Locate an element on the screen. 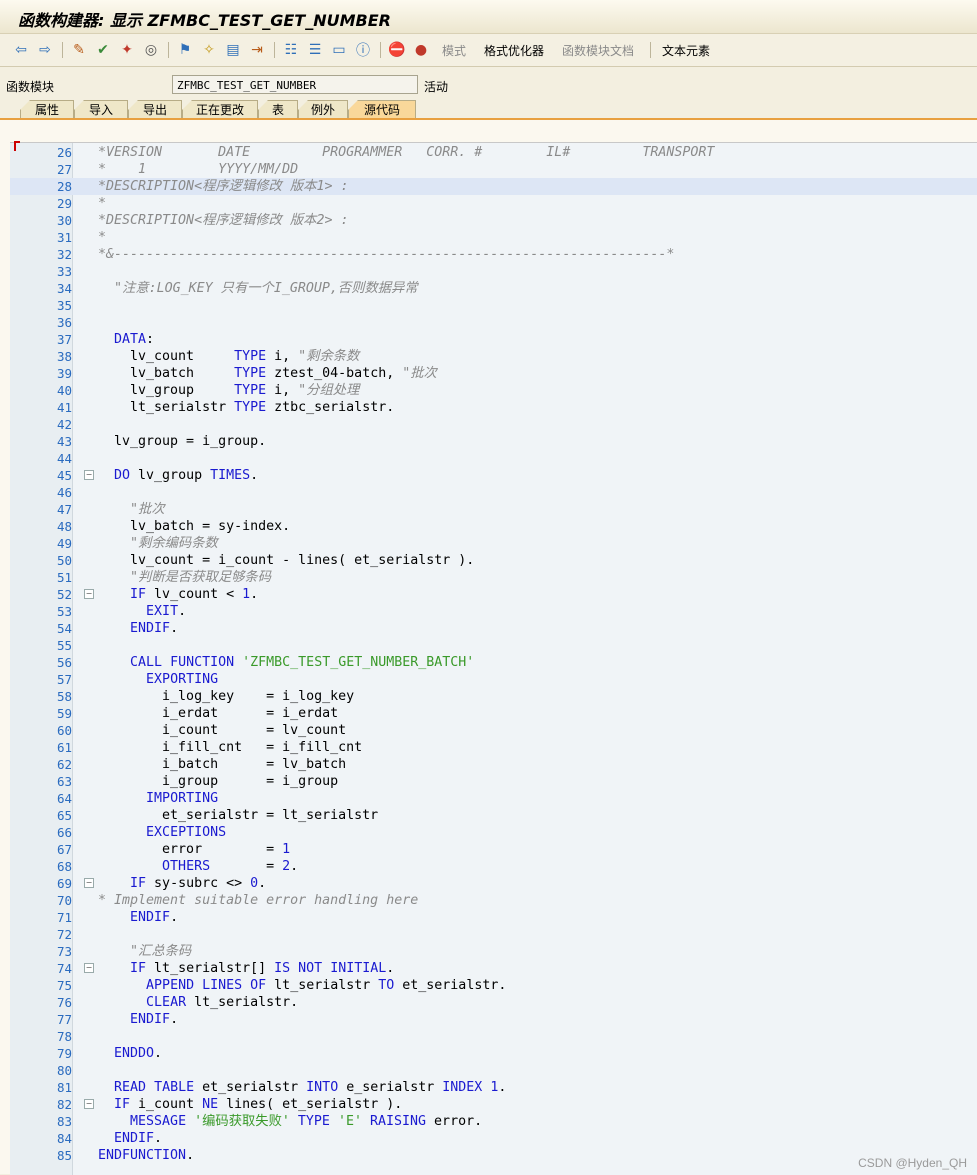  code-line: 46 is located at coordinates (493, 492).